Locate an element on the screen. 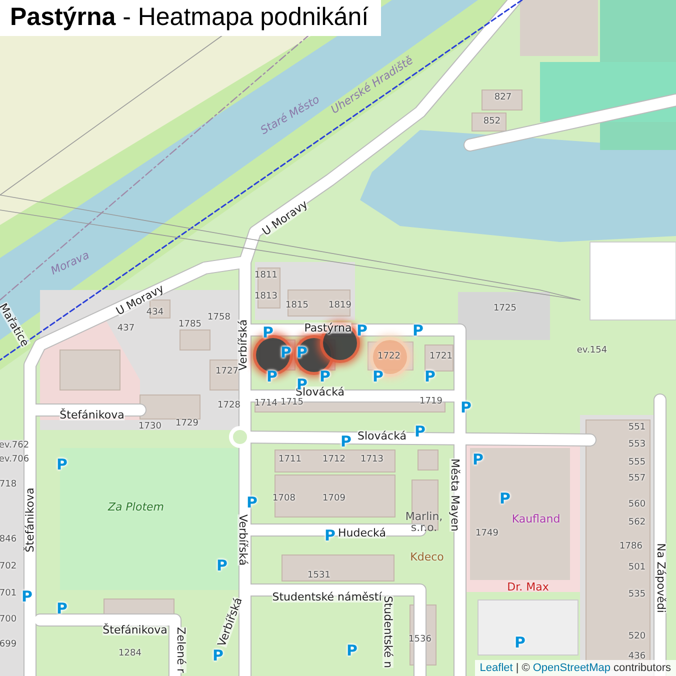 This screenshot has height=676, width=676. house-number: 852 is located at coordinates (492, 122).